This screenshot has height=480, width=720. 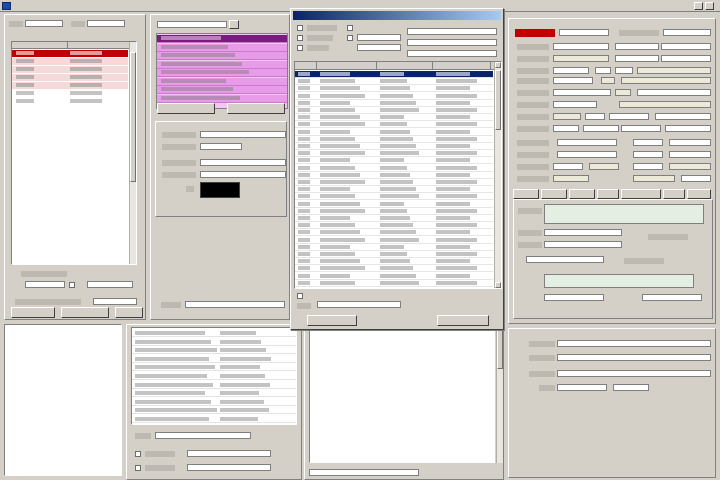 What do you see at coordinates (584, 32) in the screenshot?
I see `record-field` at bounding box center [584, 32].